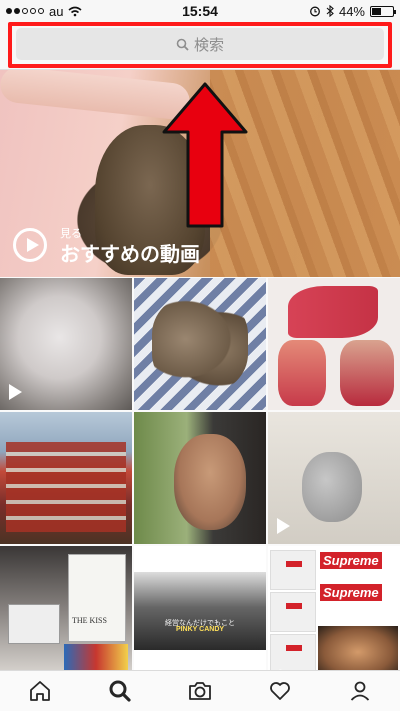 The width and height of the screenshot is (400, 711). I want to click on tab-profile, so click(360, 691).